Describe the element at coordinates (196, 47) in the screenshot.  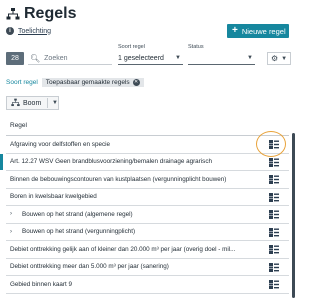
I see `status-filter-label: Status` at that location.